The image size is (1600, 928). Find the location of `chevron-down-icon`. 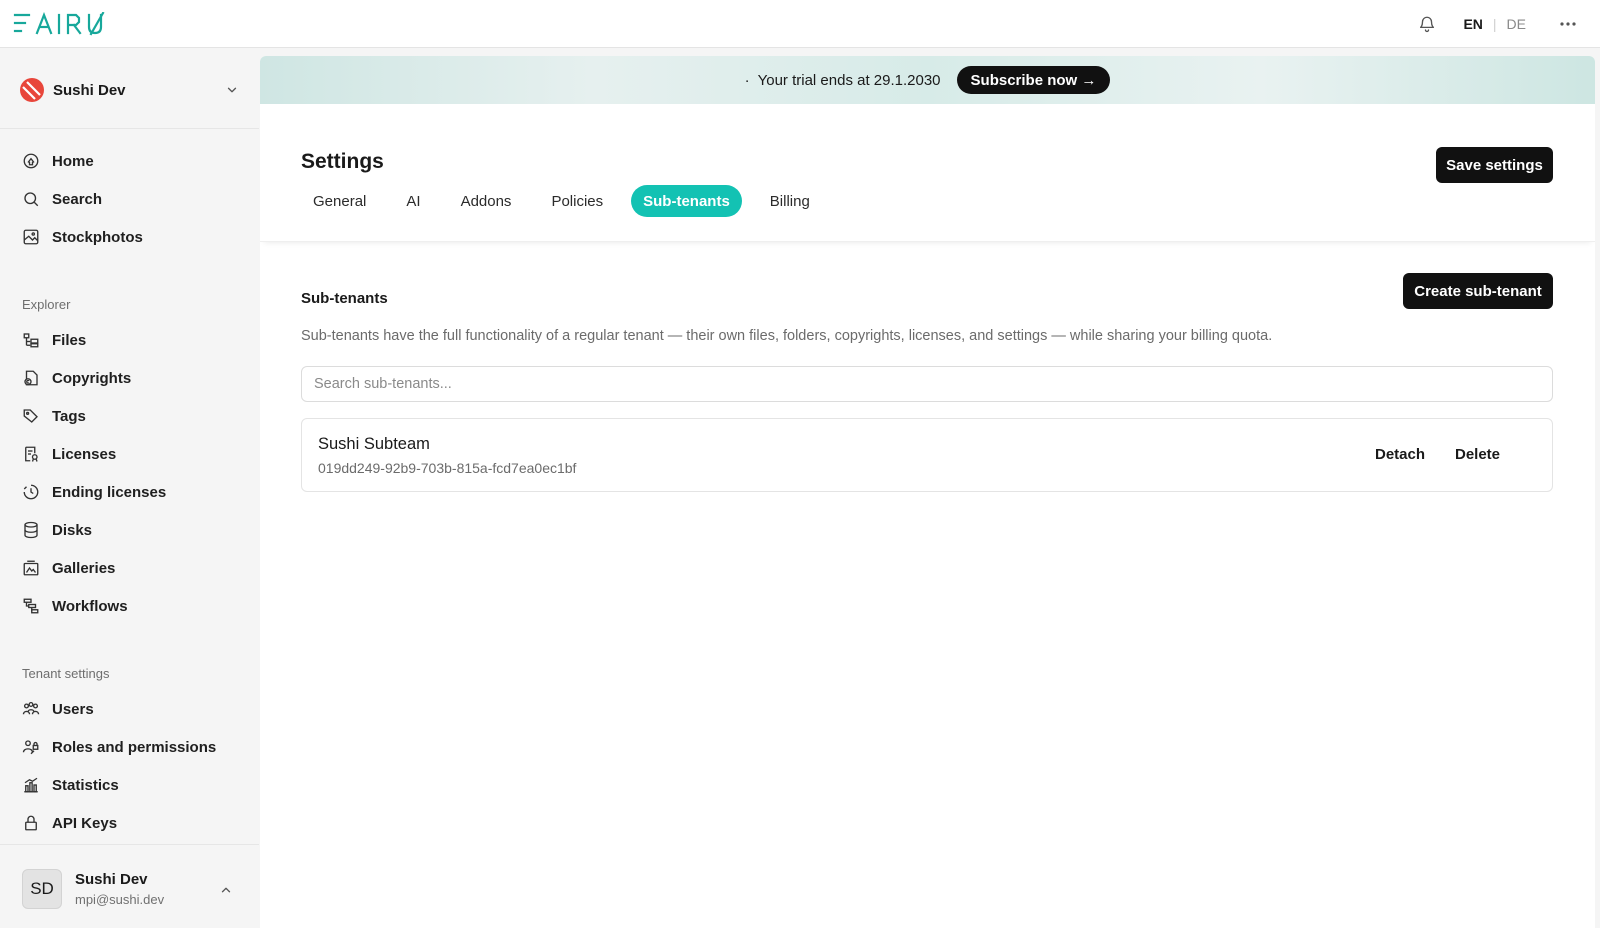

chevron-down-icon is located at coordinates (232, 90).